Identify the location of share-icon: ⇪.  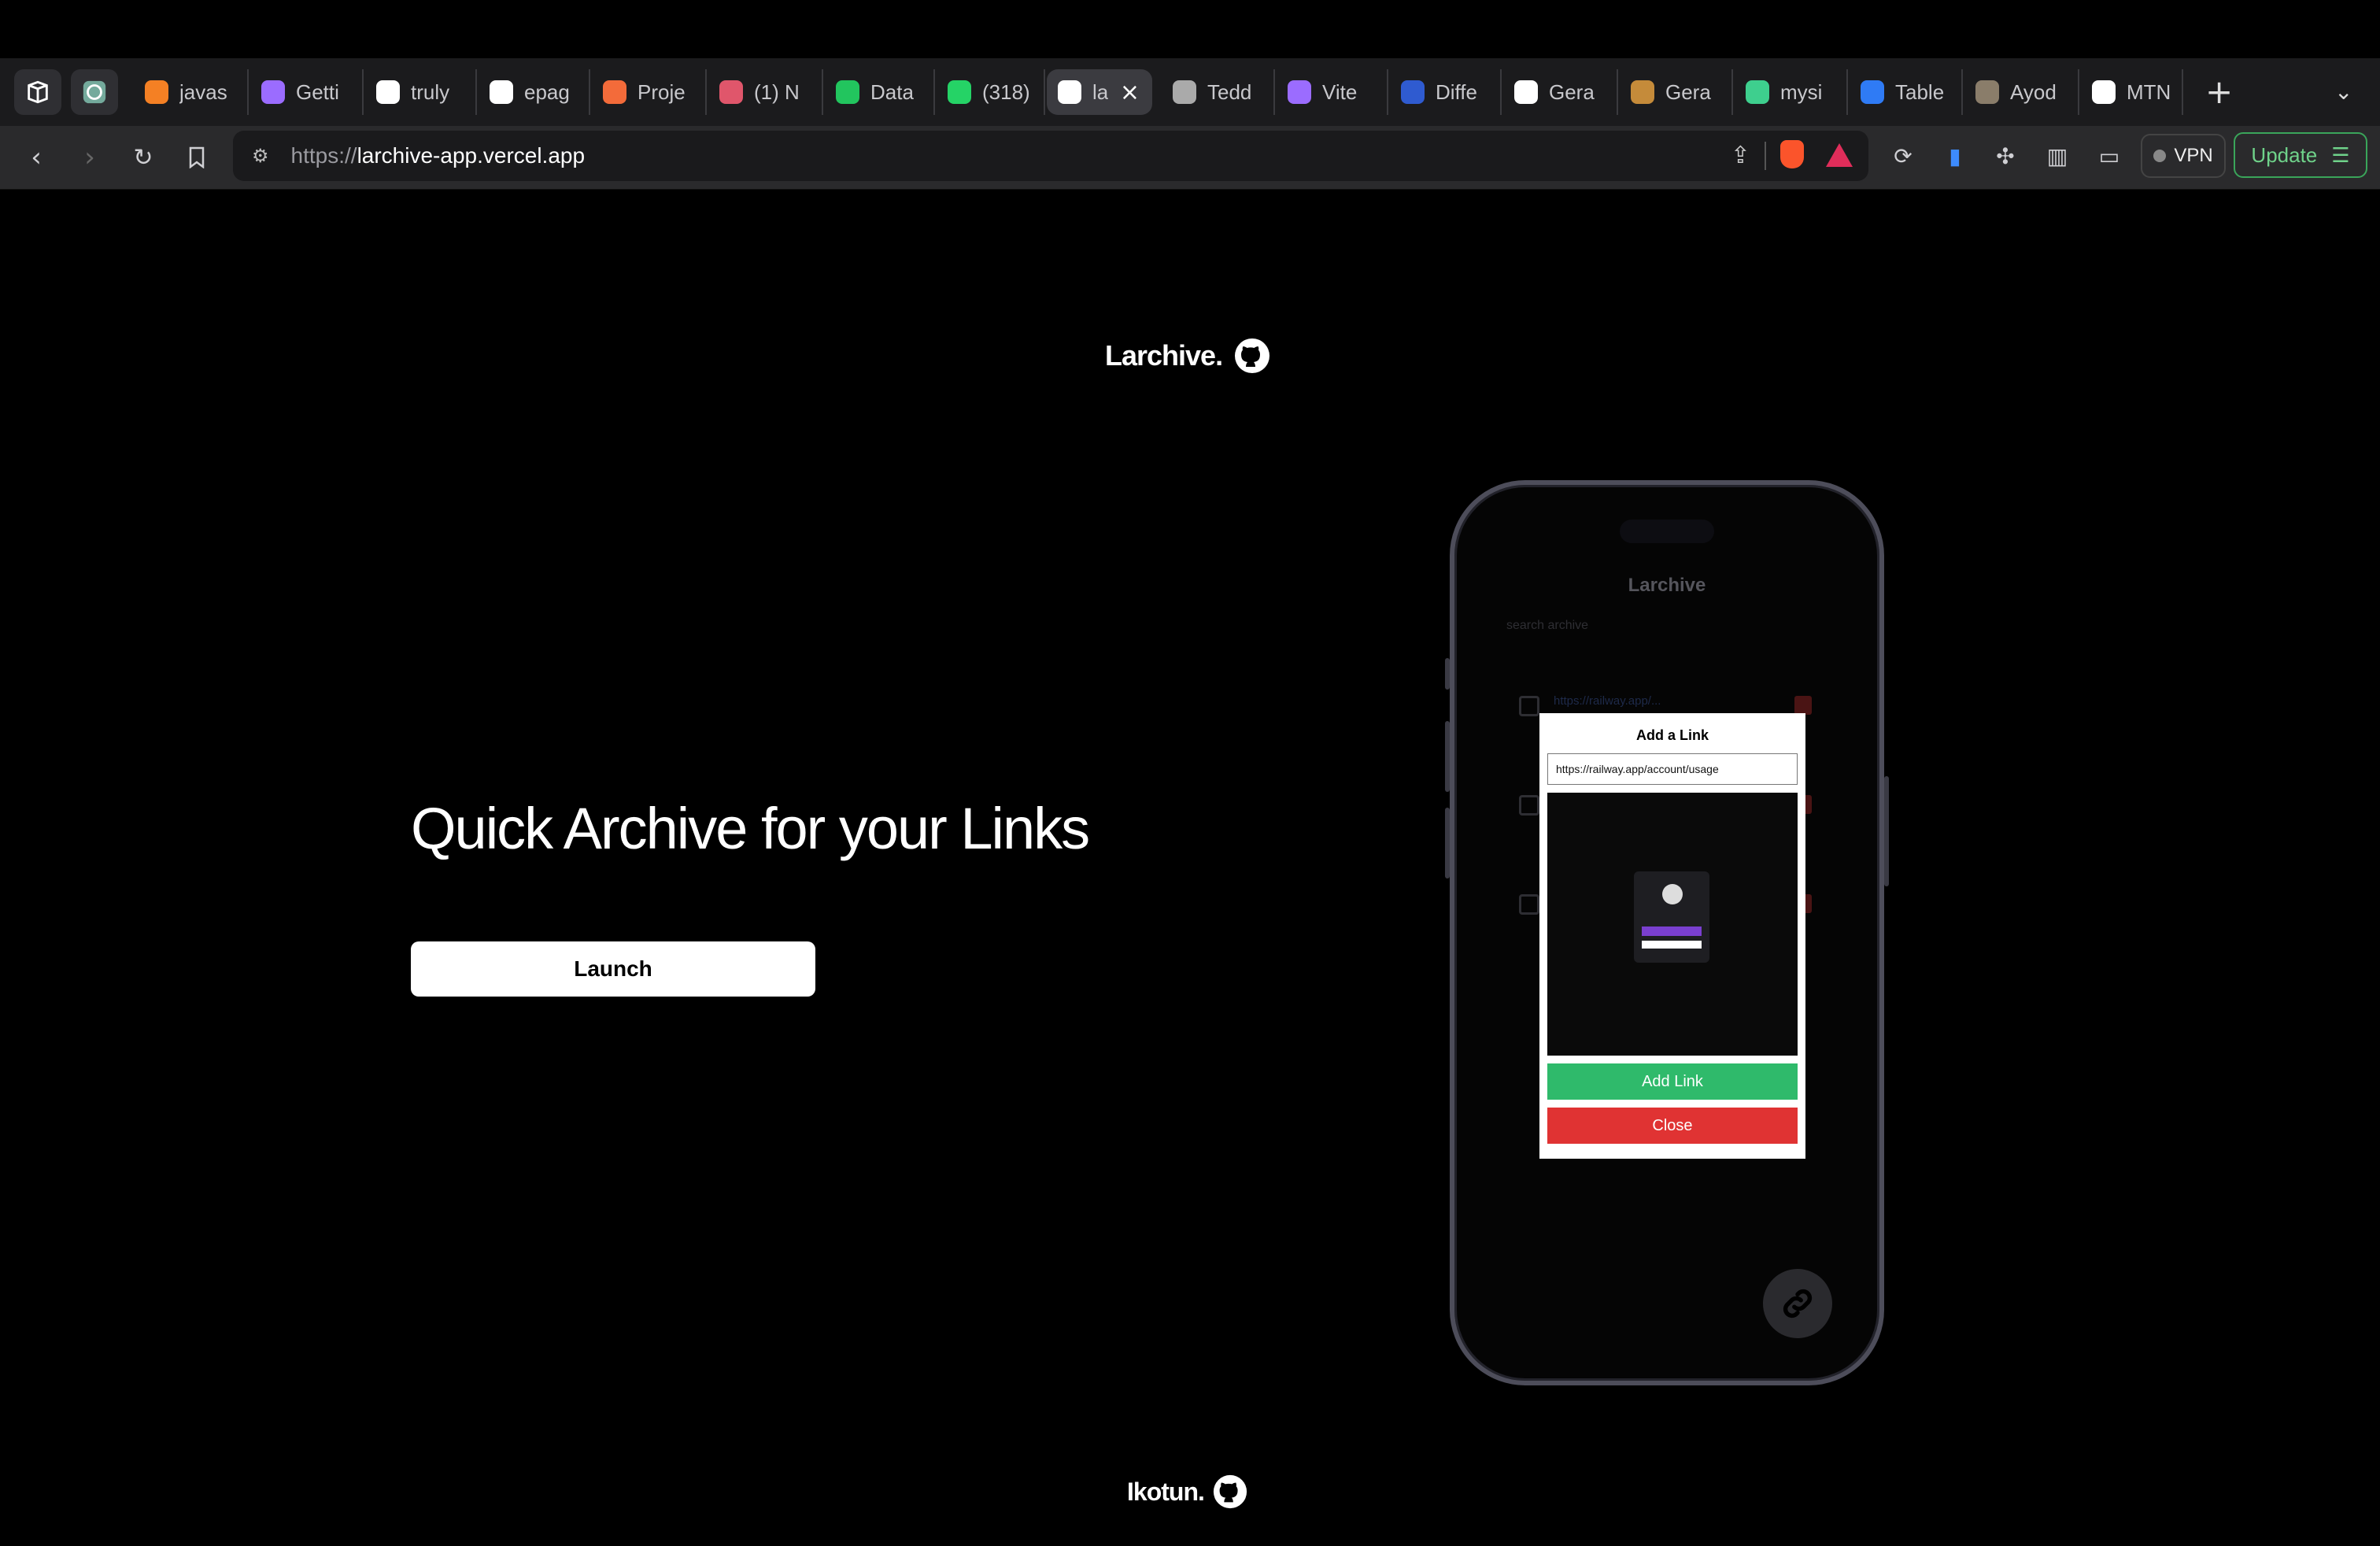
(1741, 155).